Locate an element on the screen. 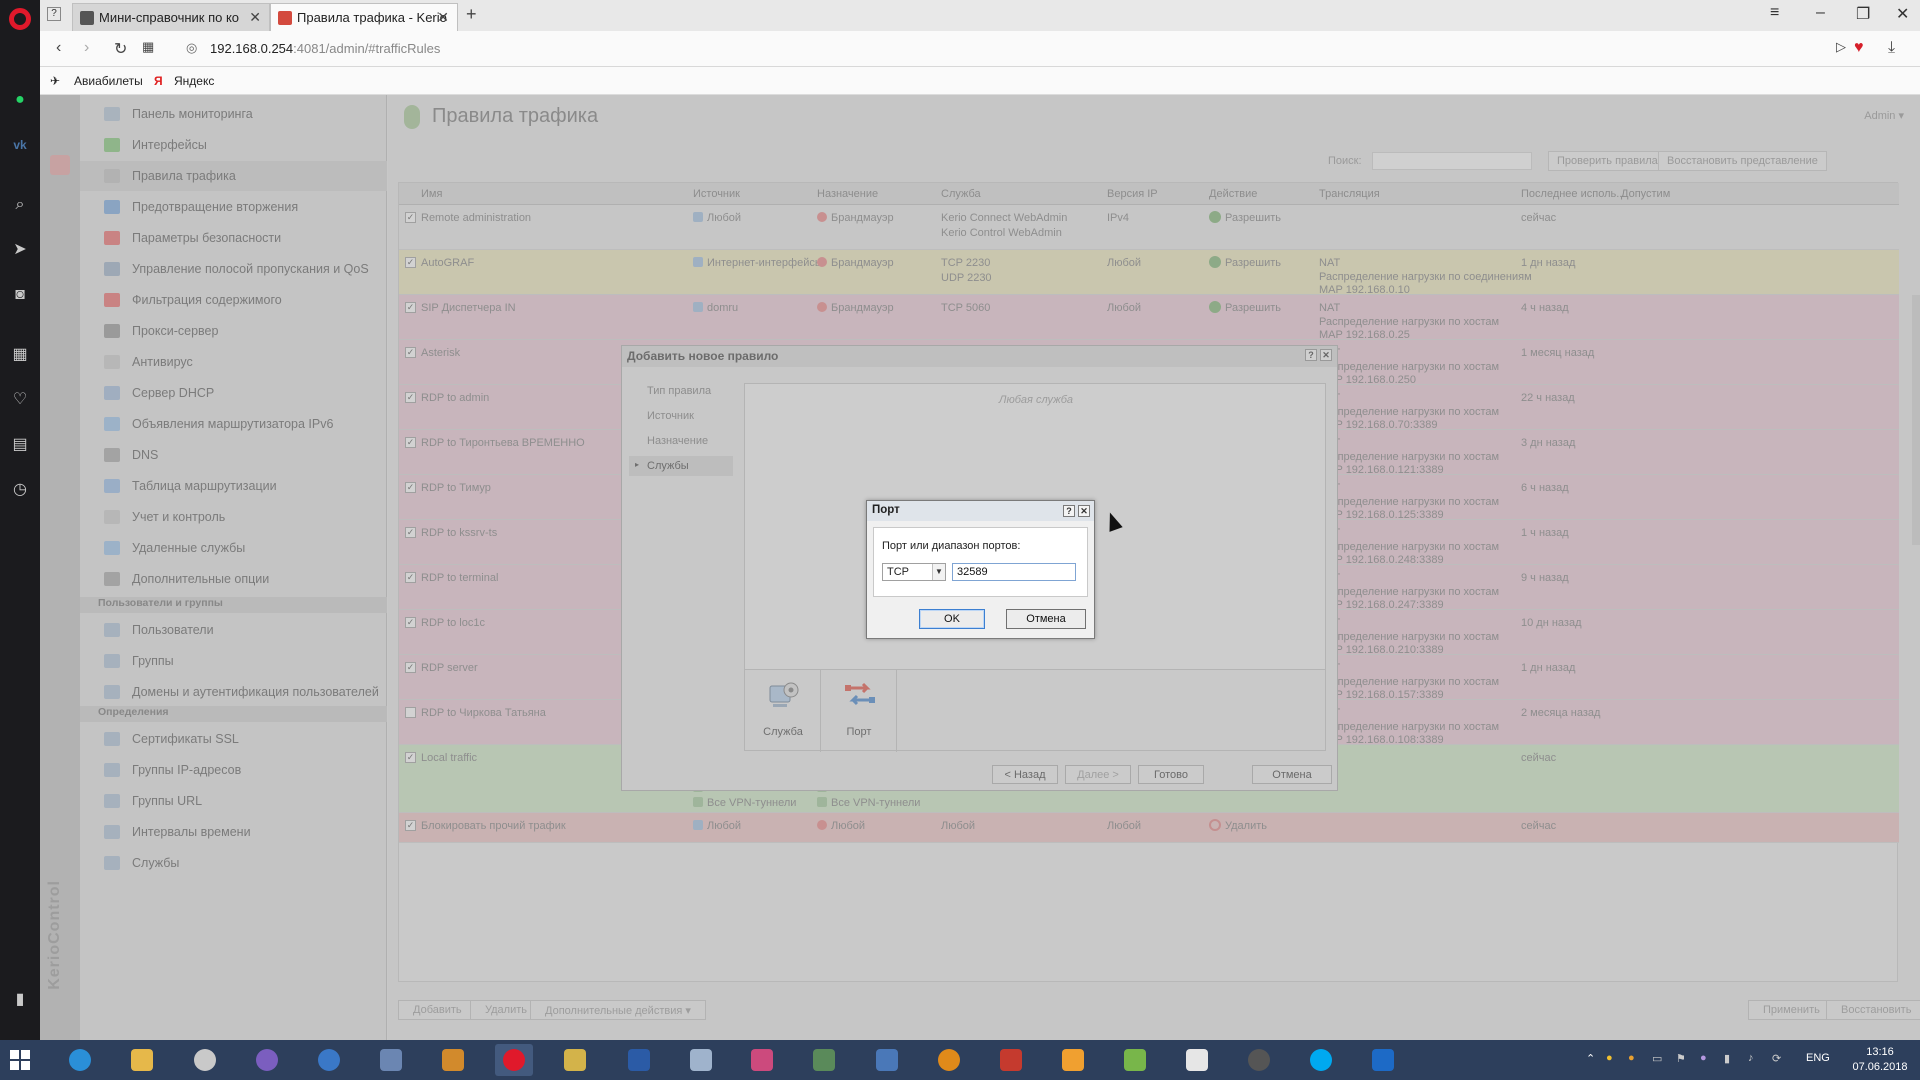 The width and height of the screenshot is (1920, 1080). search-icon: ⌕ is located at coordinates (20, 205).